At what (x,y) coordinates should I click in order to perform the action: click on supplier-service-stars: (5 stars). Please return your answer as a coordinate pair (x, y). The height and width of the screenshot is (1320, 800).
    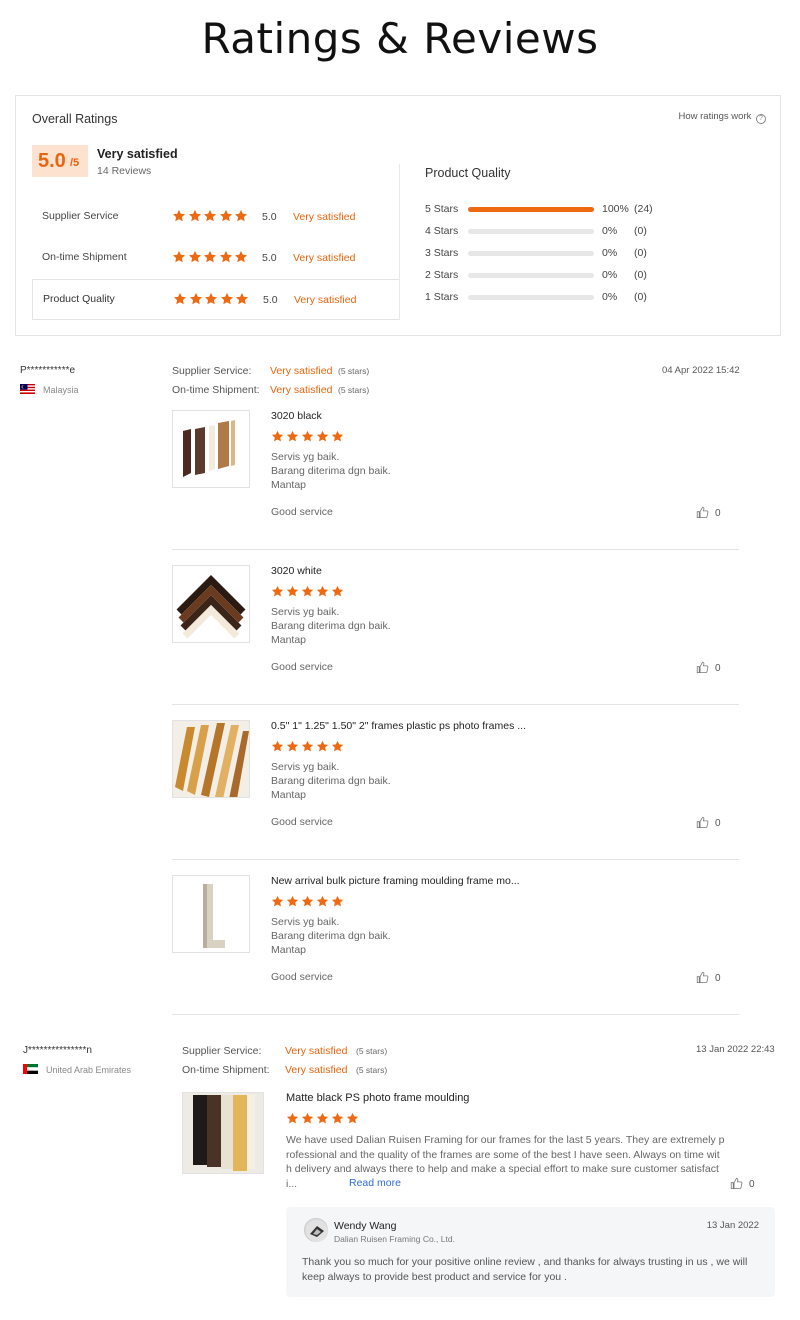
    Looking at the image, I should click on (354, 371).